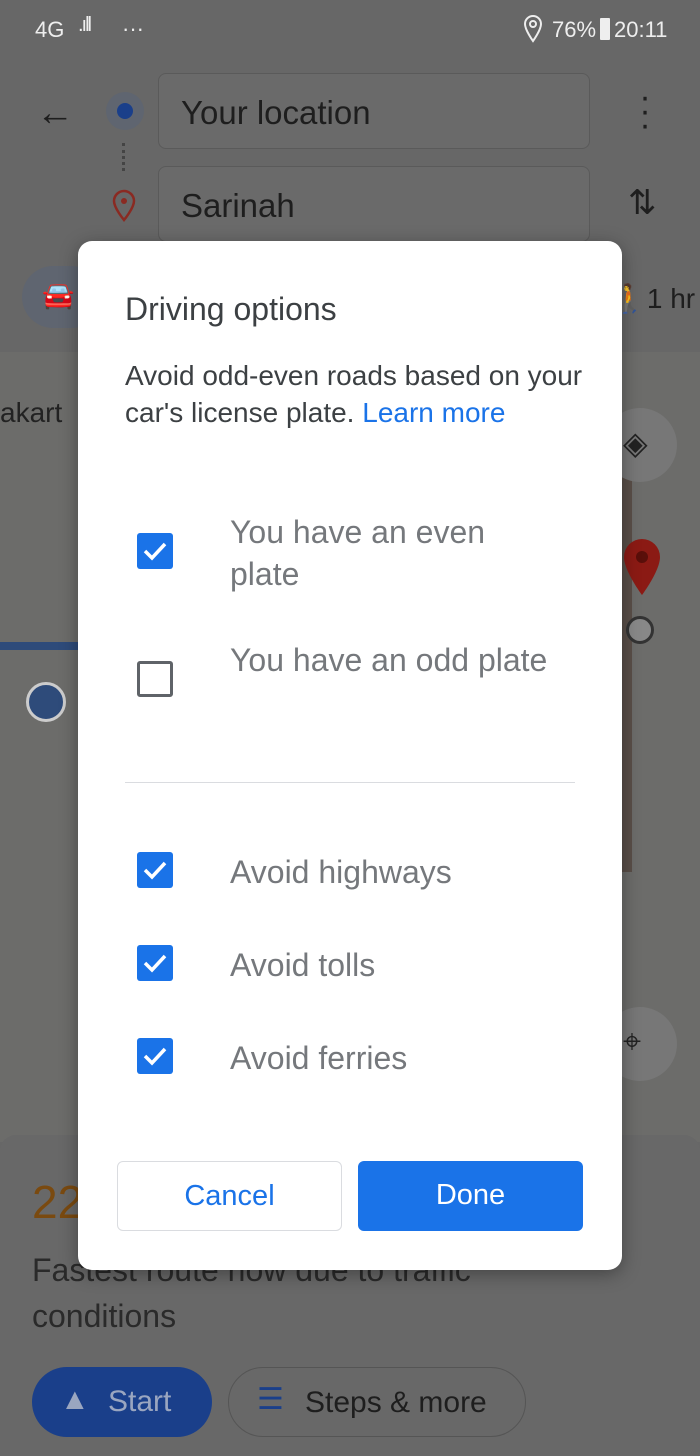 The width and height of the screenshot is (700, 1456). Describe the element at coordinates (395, 553) in the screenshot. I see `even-plate-label: You have an even plate` at that location.